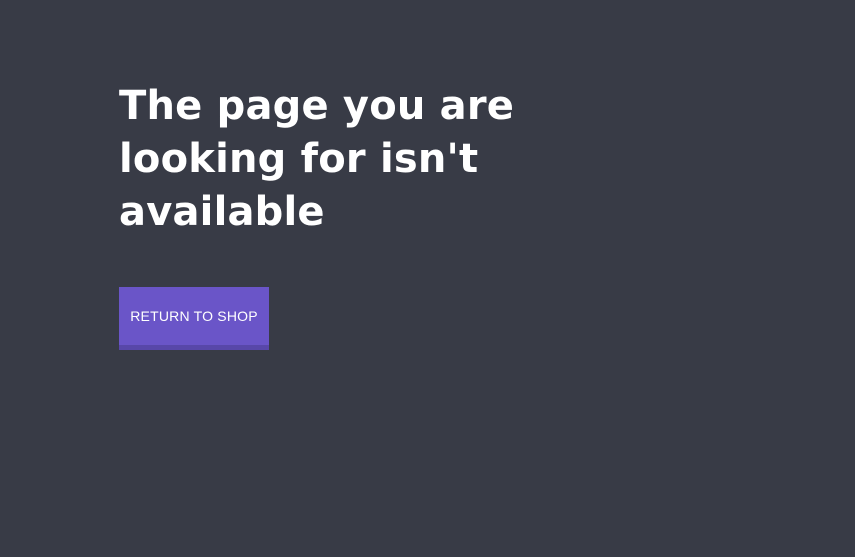 The width and height of the screenshot is (855, 557). Describe the element at coordinates (194, 318) in the screenshot. I see `return-to-shop-button: RETURN TO SHOP` at that location.